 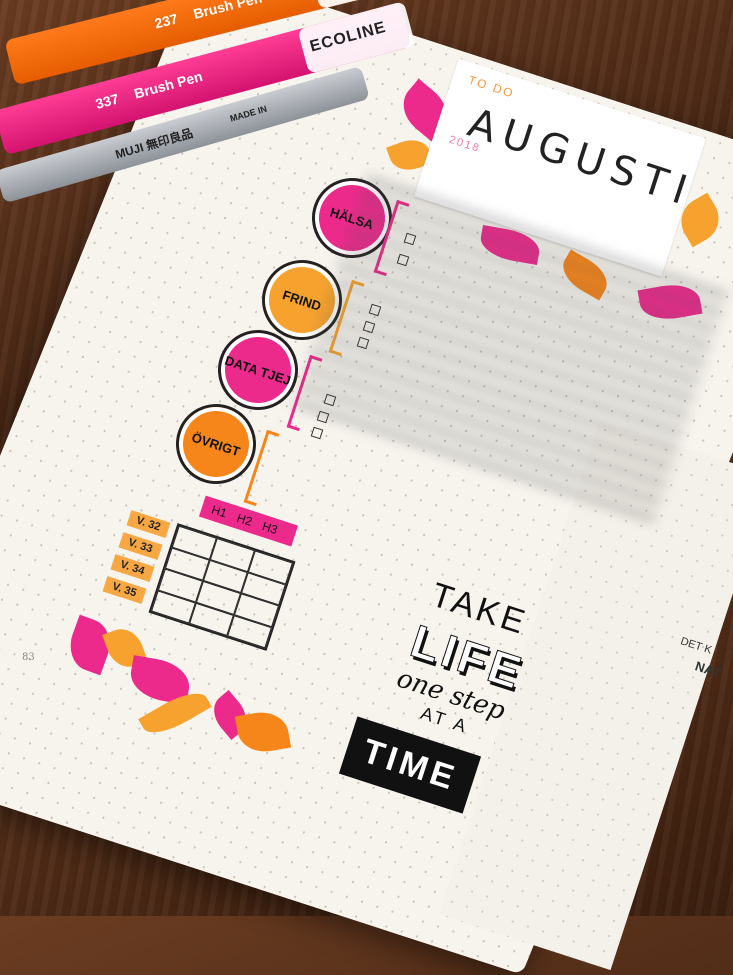 What do you see at coordinates (168, 85) in the screenshot?
I see `pink-pen-label: Brush Pen` at bounding box center [168, 85].